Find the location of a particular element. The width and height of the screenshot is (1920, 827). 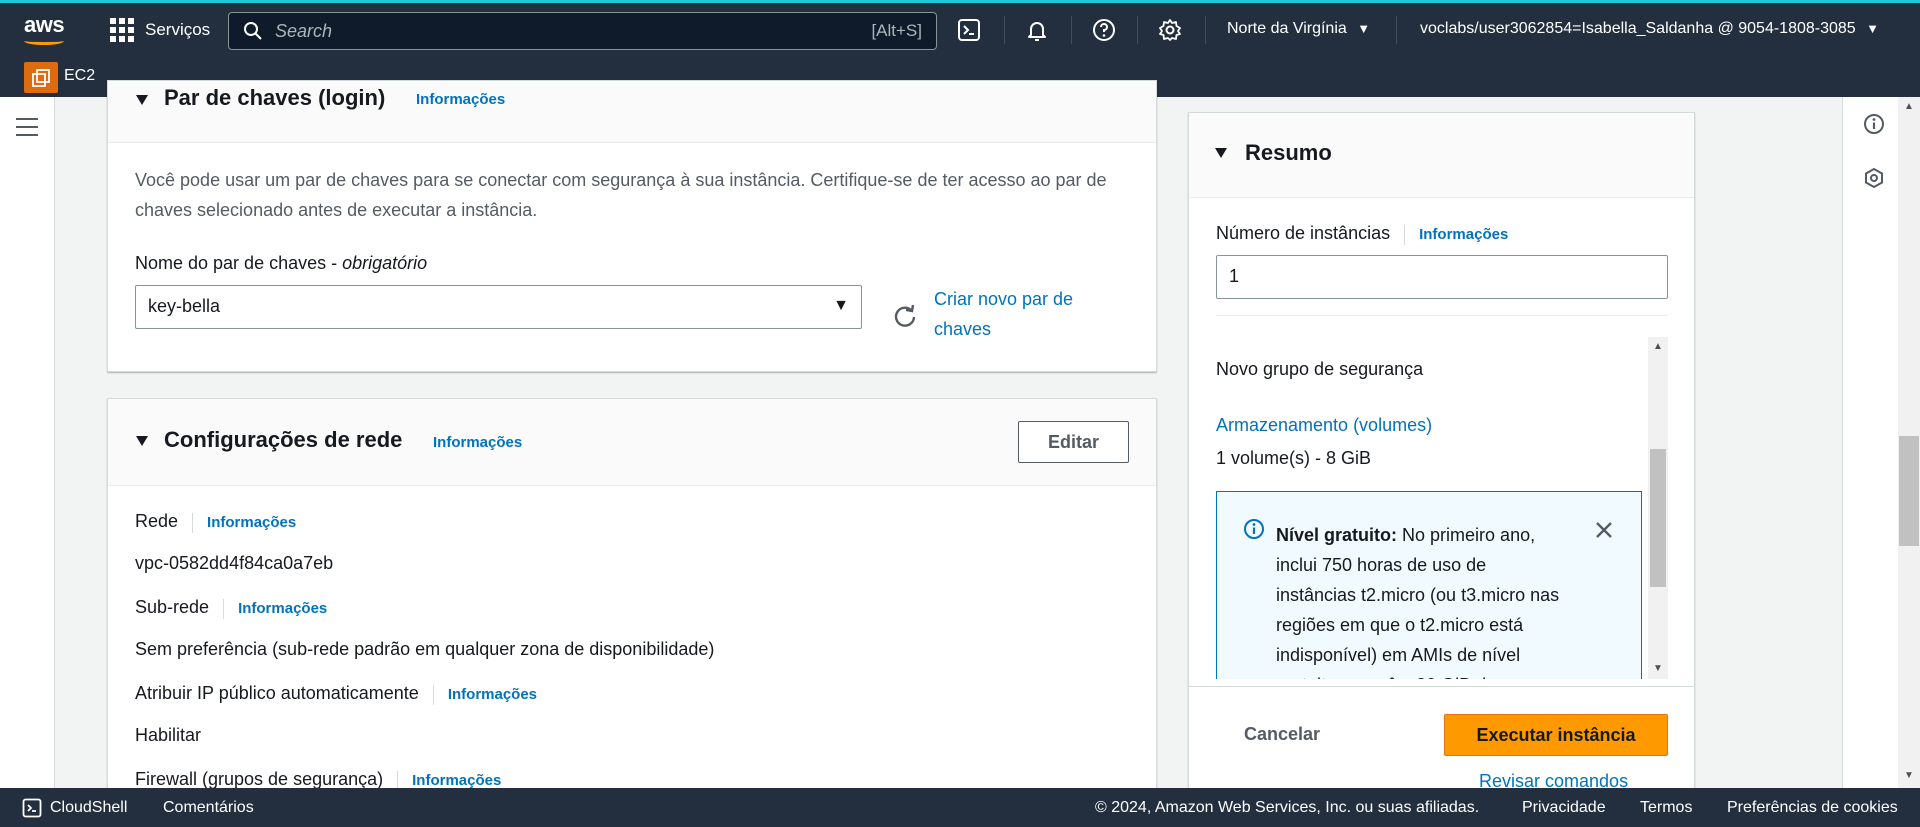

keypair-panel-header: Par de chaves (login) Informações is located at coordinates (632, 112).